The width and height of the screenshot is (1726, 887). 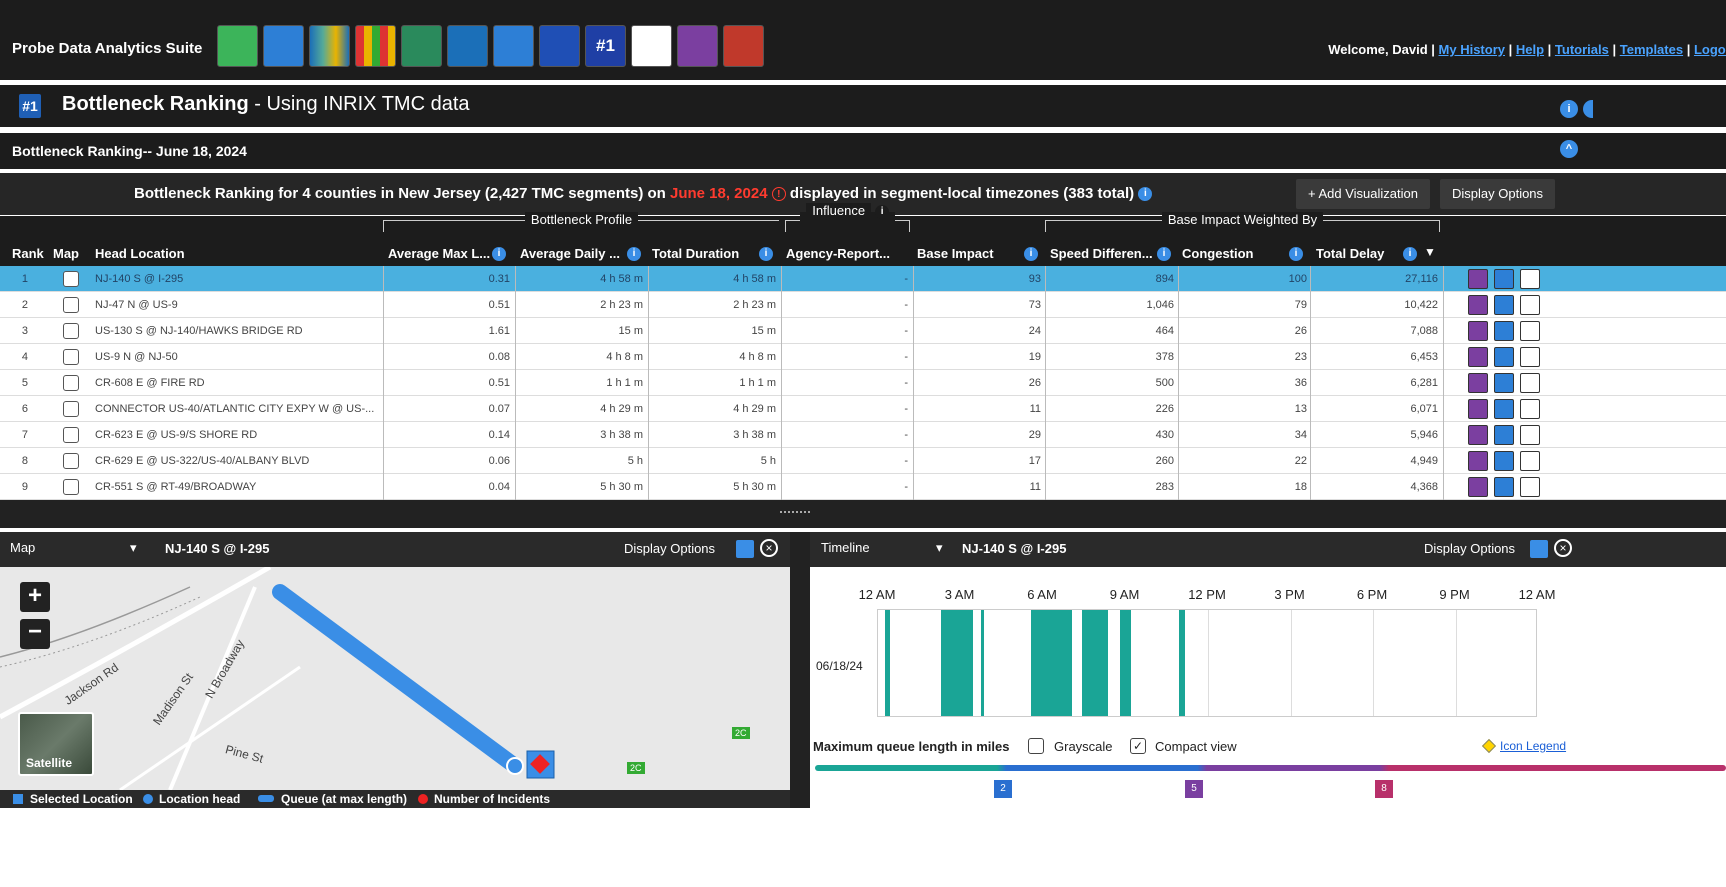 What do you see at coordinates (56, 744) in the screenshot?
I see `satellite-toggle: Satellite` at bounding box center [56, 744].